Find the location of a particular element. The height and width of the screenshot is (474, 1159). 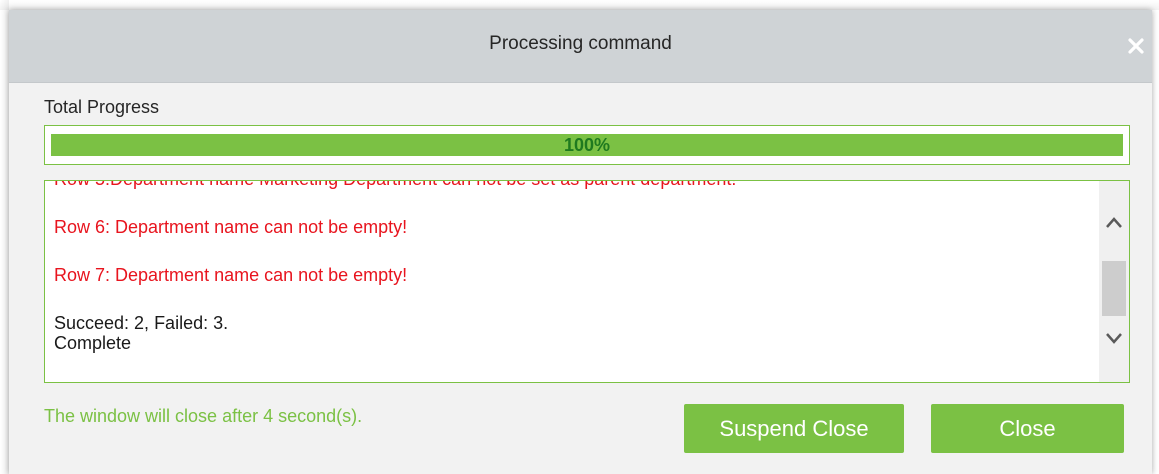

log-scrollbar is located at coordinates (1114, 281).